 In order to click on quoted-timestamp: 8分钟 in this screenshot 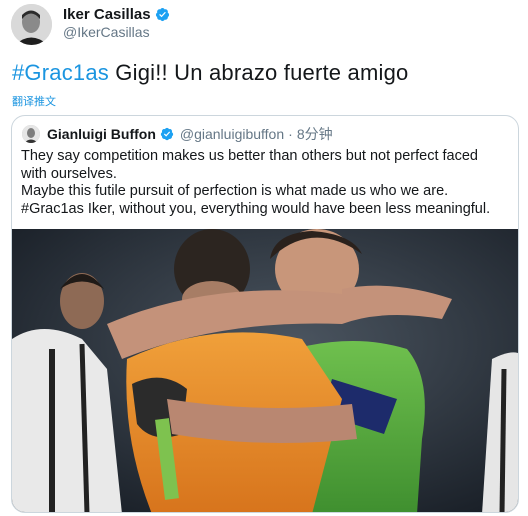, I will do `click(315, 134)`.